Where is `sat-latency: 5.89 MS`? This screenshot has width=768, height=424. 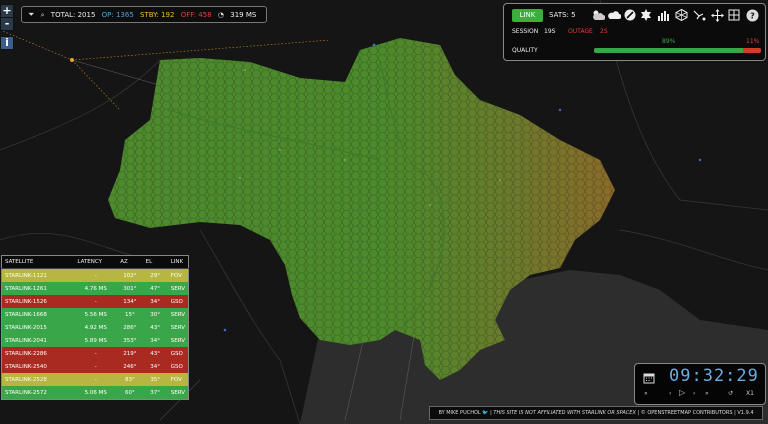
sat-latency: 5.89 MS is located at coordinates (95, 340).